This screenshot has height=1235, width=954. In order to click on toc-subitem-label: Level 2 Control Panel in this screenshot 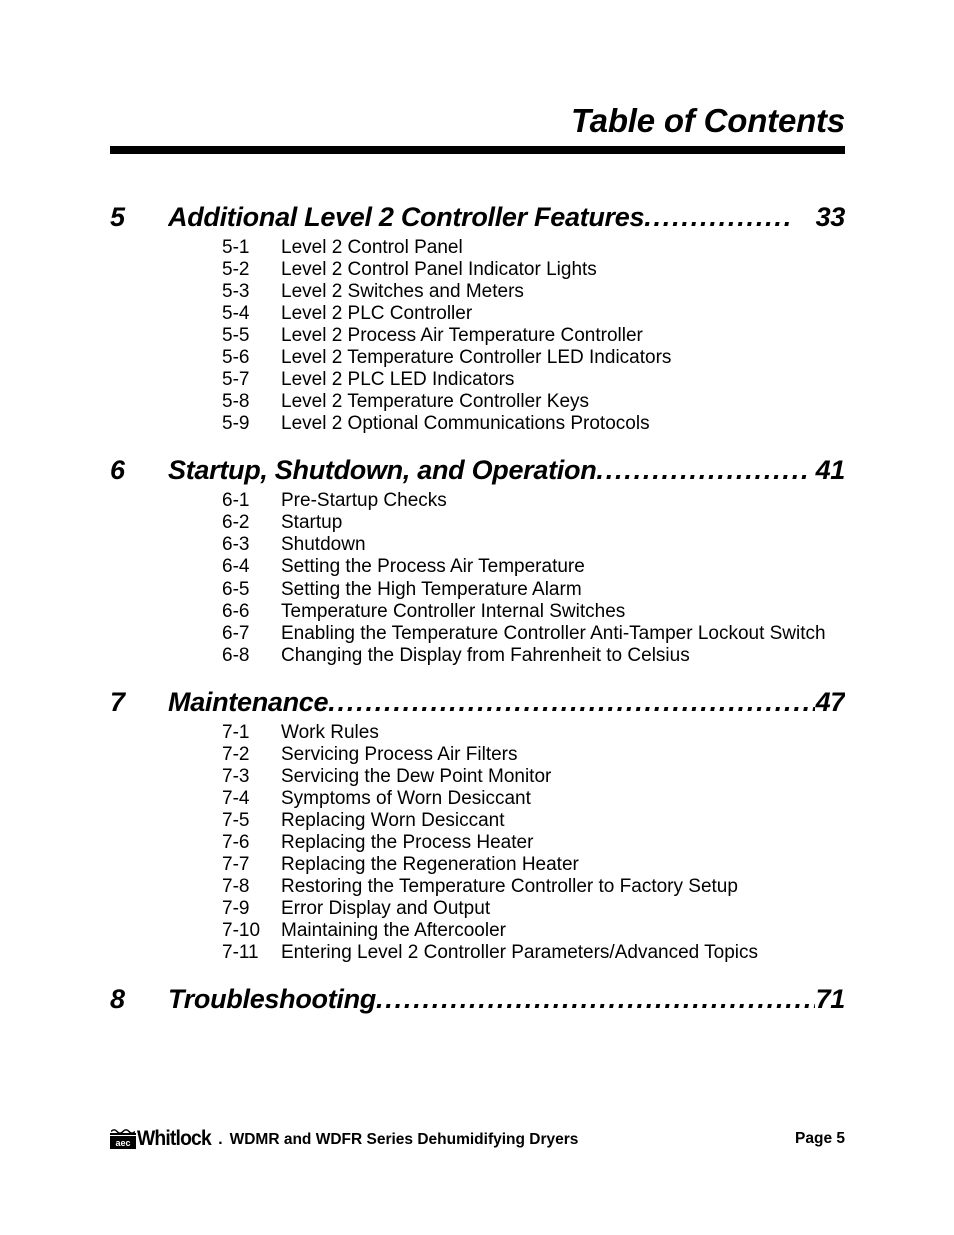, I will do `click(372, 248)`.